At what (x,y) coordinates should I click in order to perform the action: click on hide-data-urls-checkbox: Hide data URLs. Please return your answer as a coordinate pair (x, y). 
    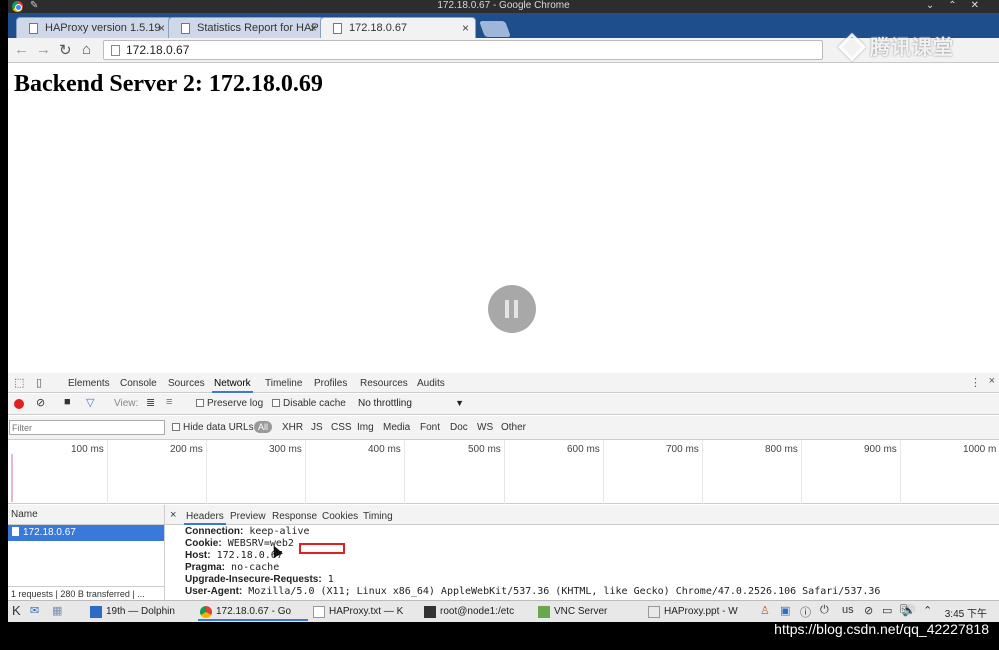
    Looking at the image, I should click on (213, 427).